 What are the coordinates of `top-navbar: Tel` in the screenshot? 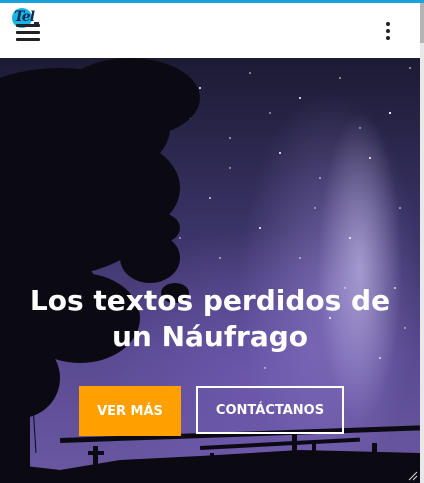 It's located at (212, 30).